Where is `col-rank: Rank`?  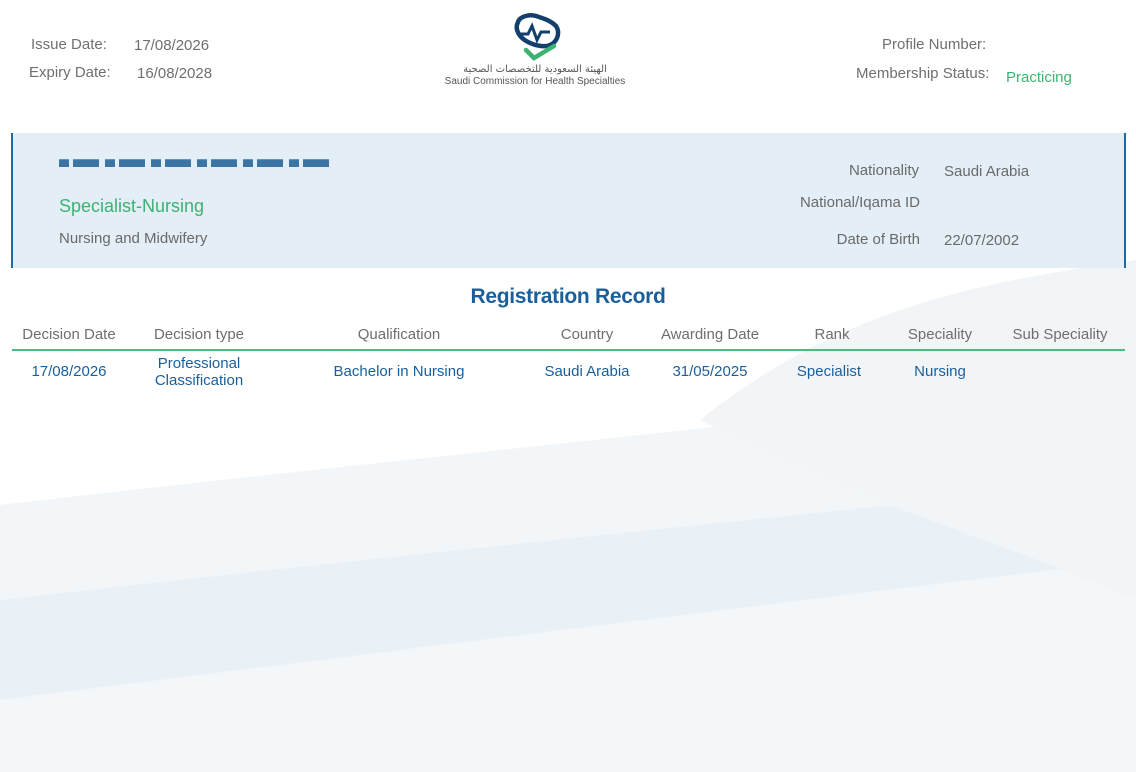
col-rank: Rank is located at coordinates (832, 334).